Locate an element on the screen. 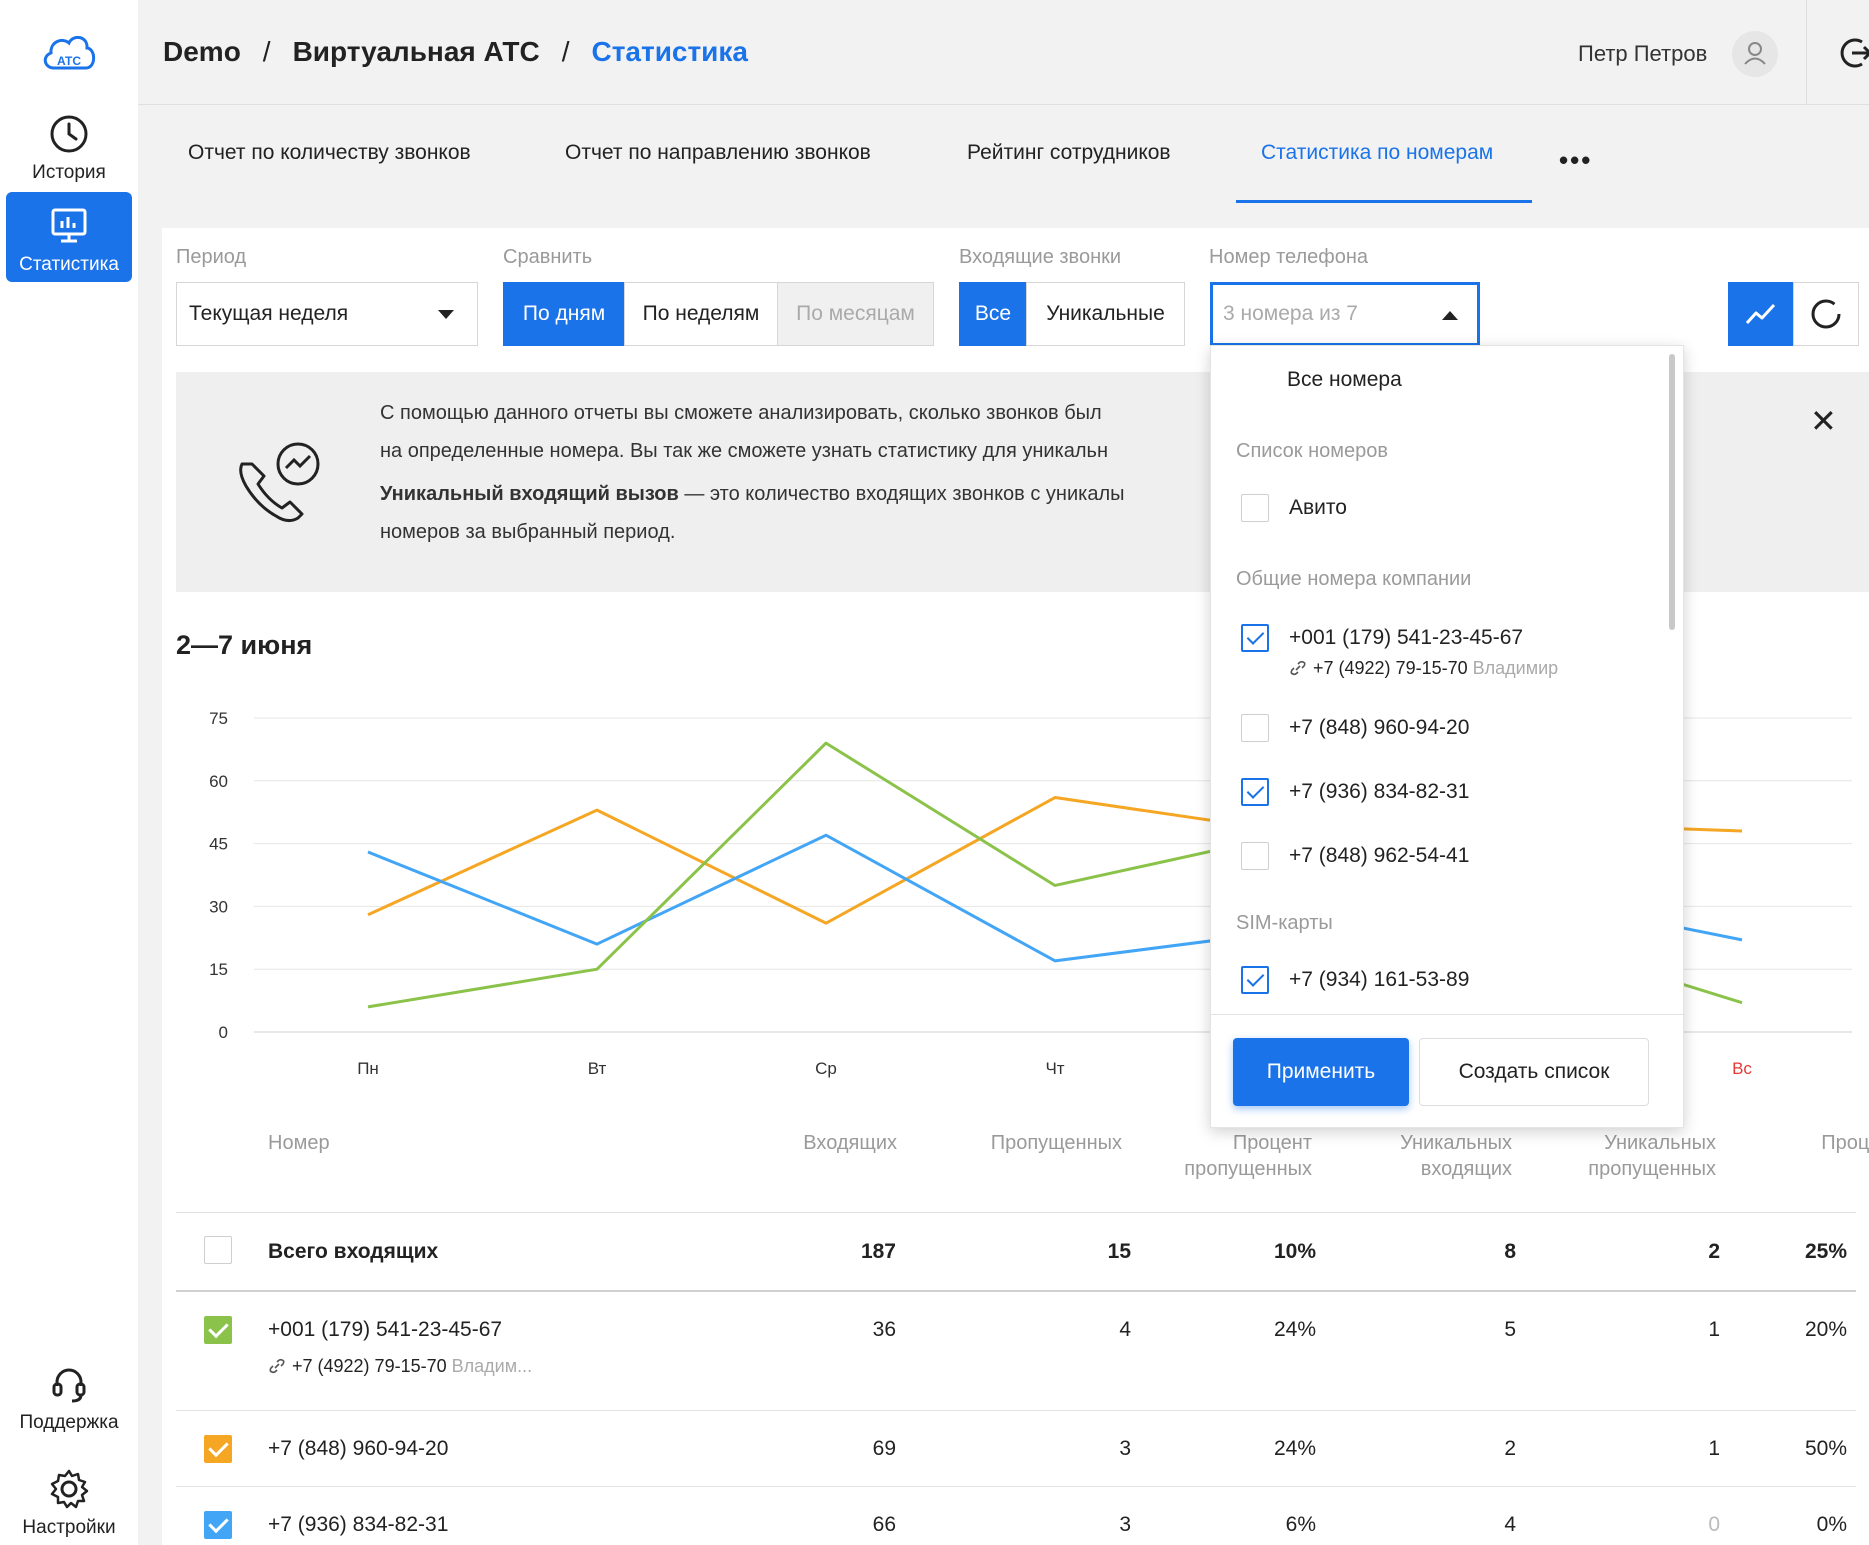 This screenshot has height=1545, width=1869. dropdown-option: Авито is located at coordinates (1519, 508).